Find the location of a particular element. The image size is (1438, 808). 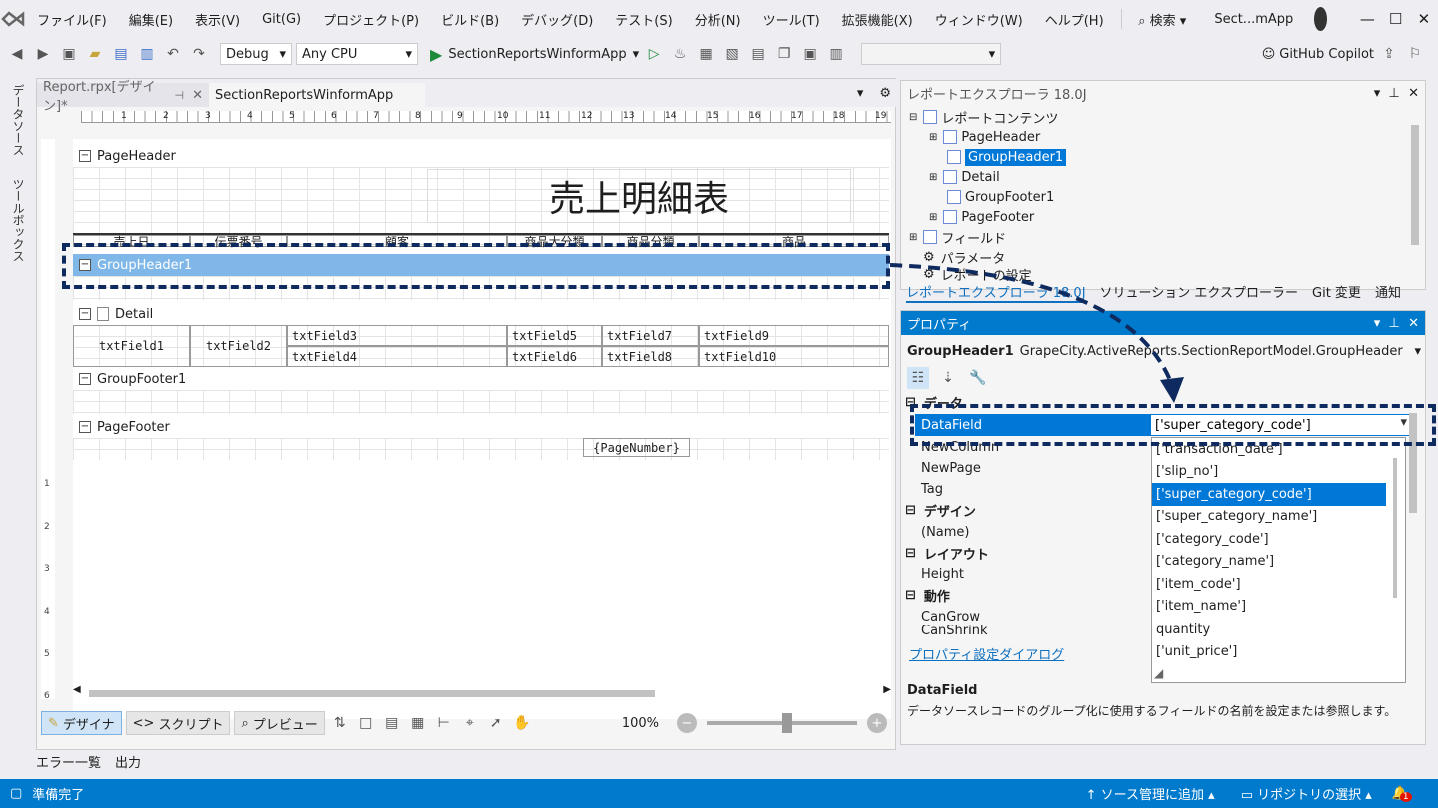

zoom-slider is located at coordinates (782, 723).